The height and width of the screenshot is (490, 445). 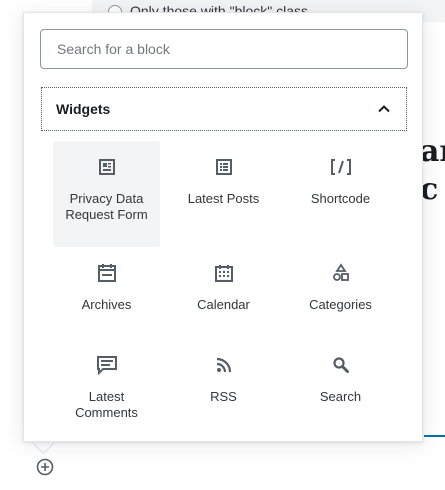 I want to click on block-item-archives: Archives, so click(x=106, y=293).